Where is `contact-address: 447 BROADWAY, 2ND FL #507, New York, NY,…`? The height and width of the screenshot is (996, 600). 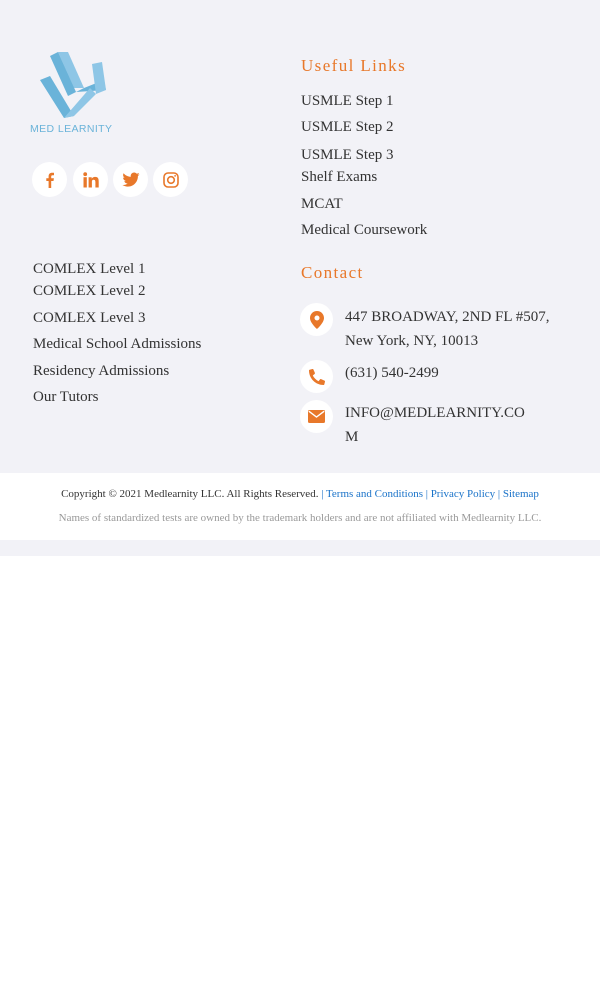
contact-address: 447 BROADWAY, 2ND FL #507, New York, NY,… is located at coordinates (447, 329).